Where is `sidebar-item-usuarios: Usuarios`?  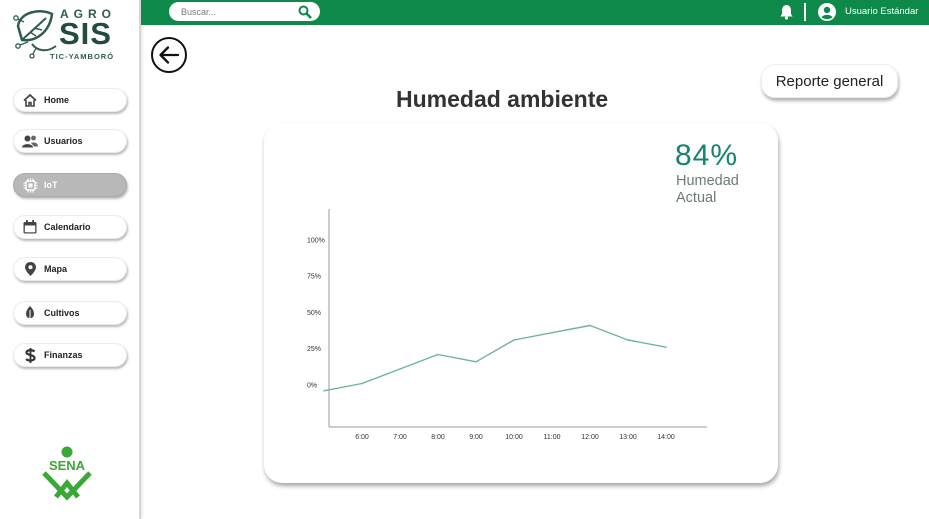 sidebar-item-usuarios: Usuarios is located at coordinates (70, 141).